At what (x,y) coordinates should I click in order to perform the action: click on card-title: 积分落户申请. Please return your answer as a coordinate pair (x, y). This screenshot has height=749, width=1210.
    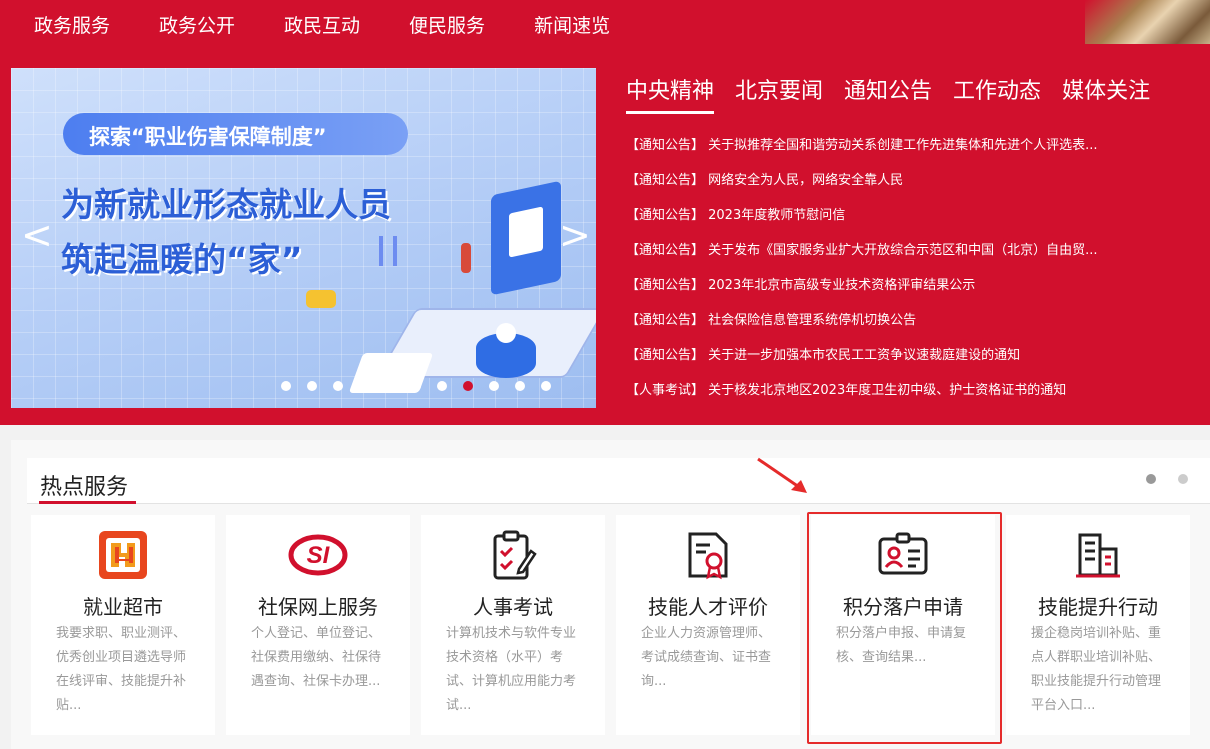
    Looking at the image, I should click on (903, 607).